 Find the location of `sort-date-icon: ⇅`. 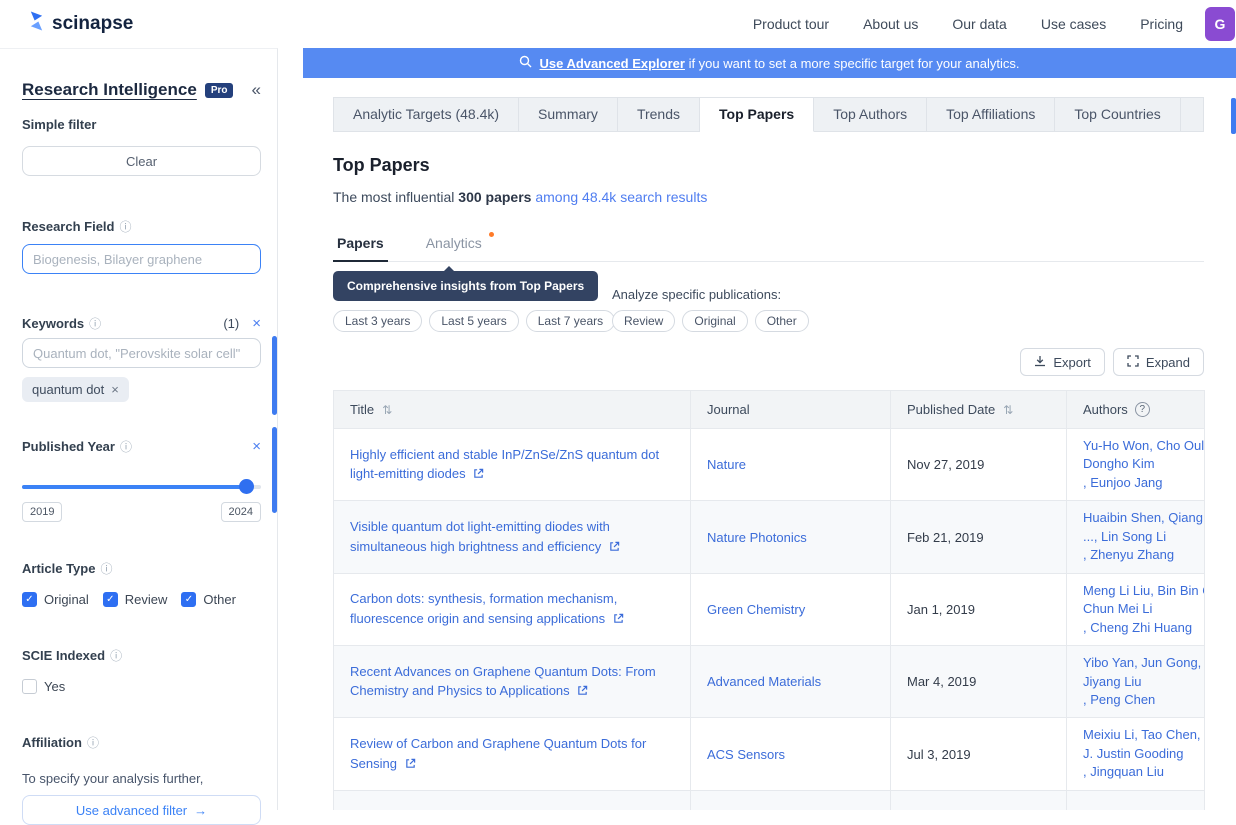

sort-date-icon: ⇅ is located at coordinates (1008, 410).